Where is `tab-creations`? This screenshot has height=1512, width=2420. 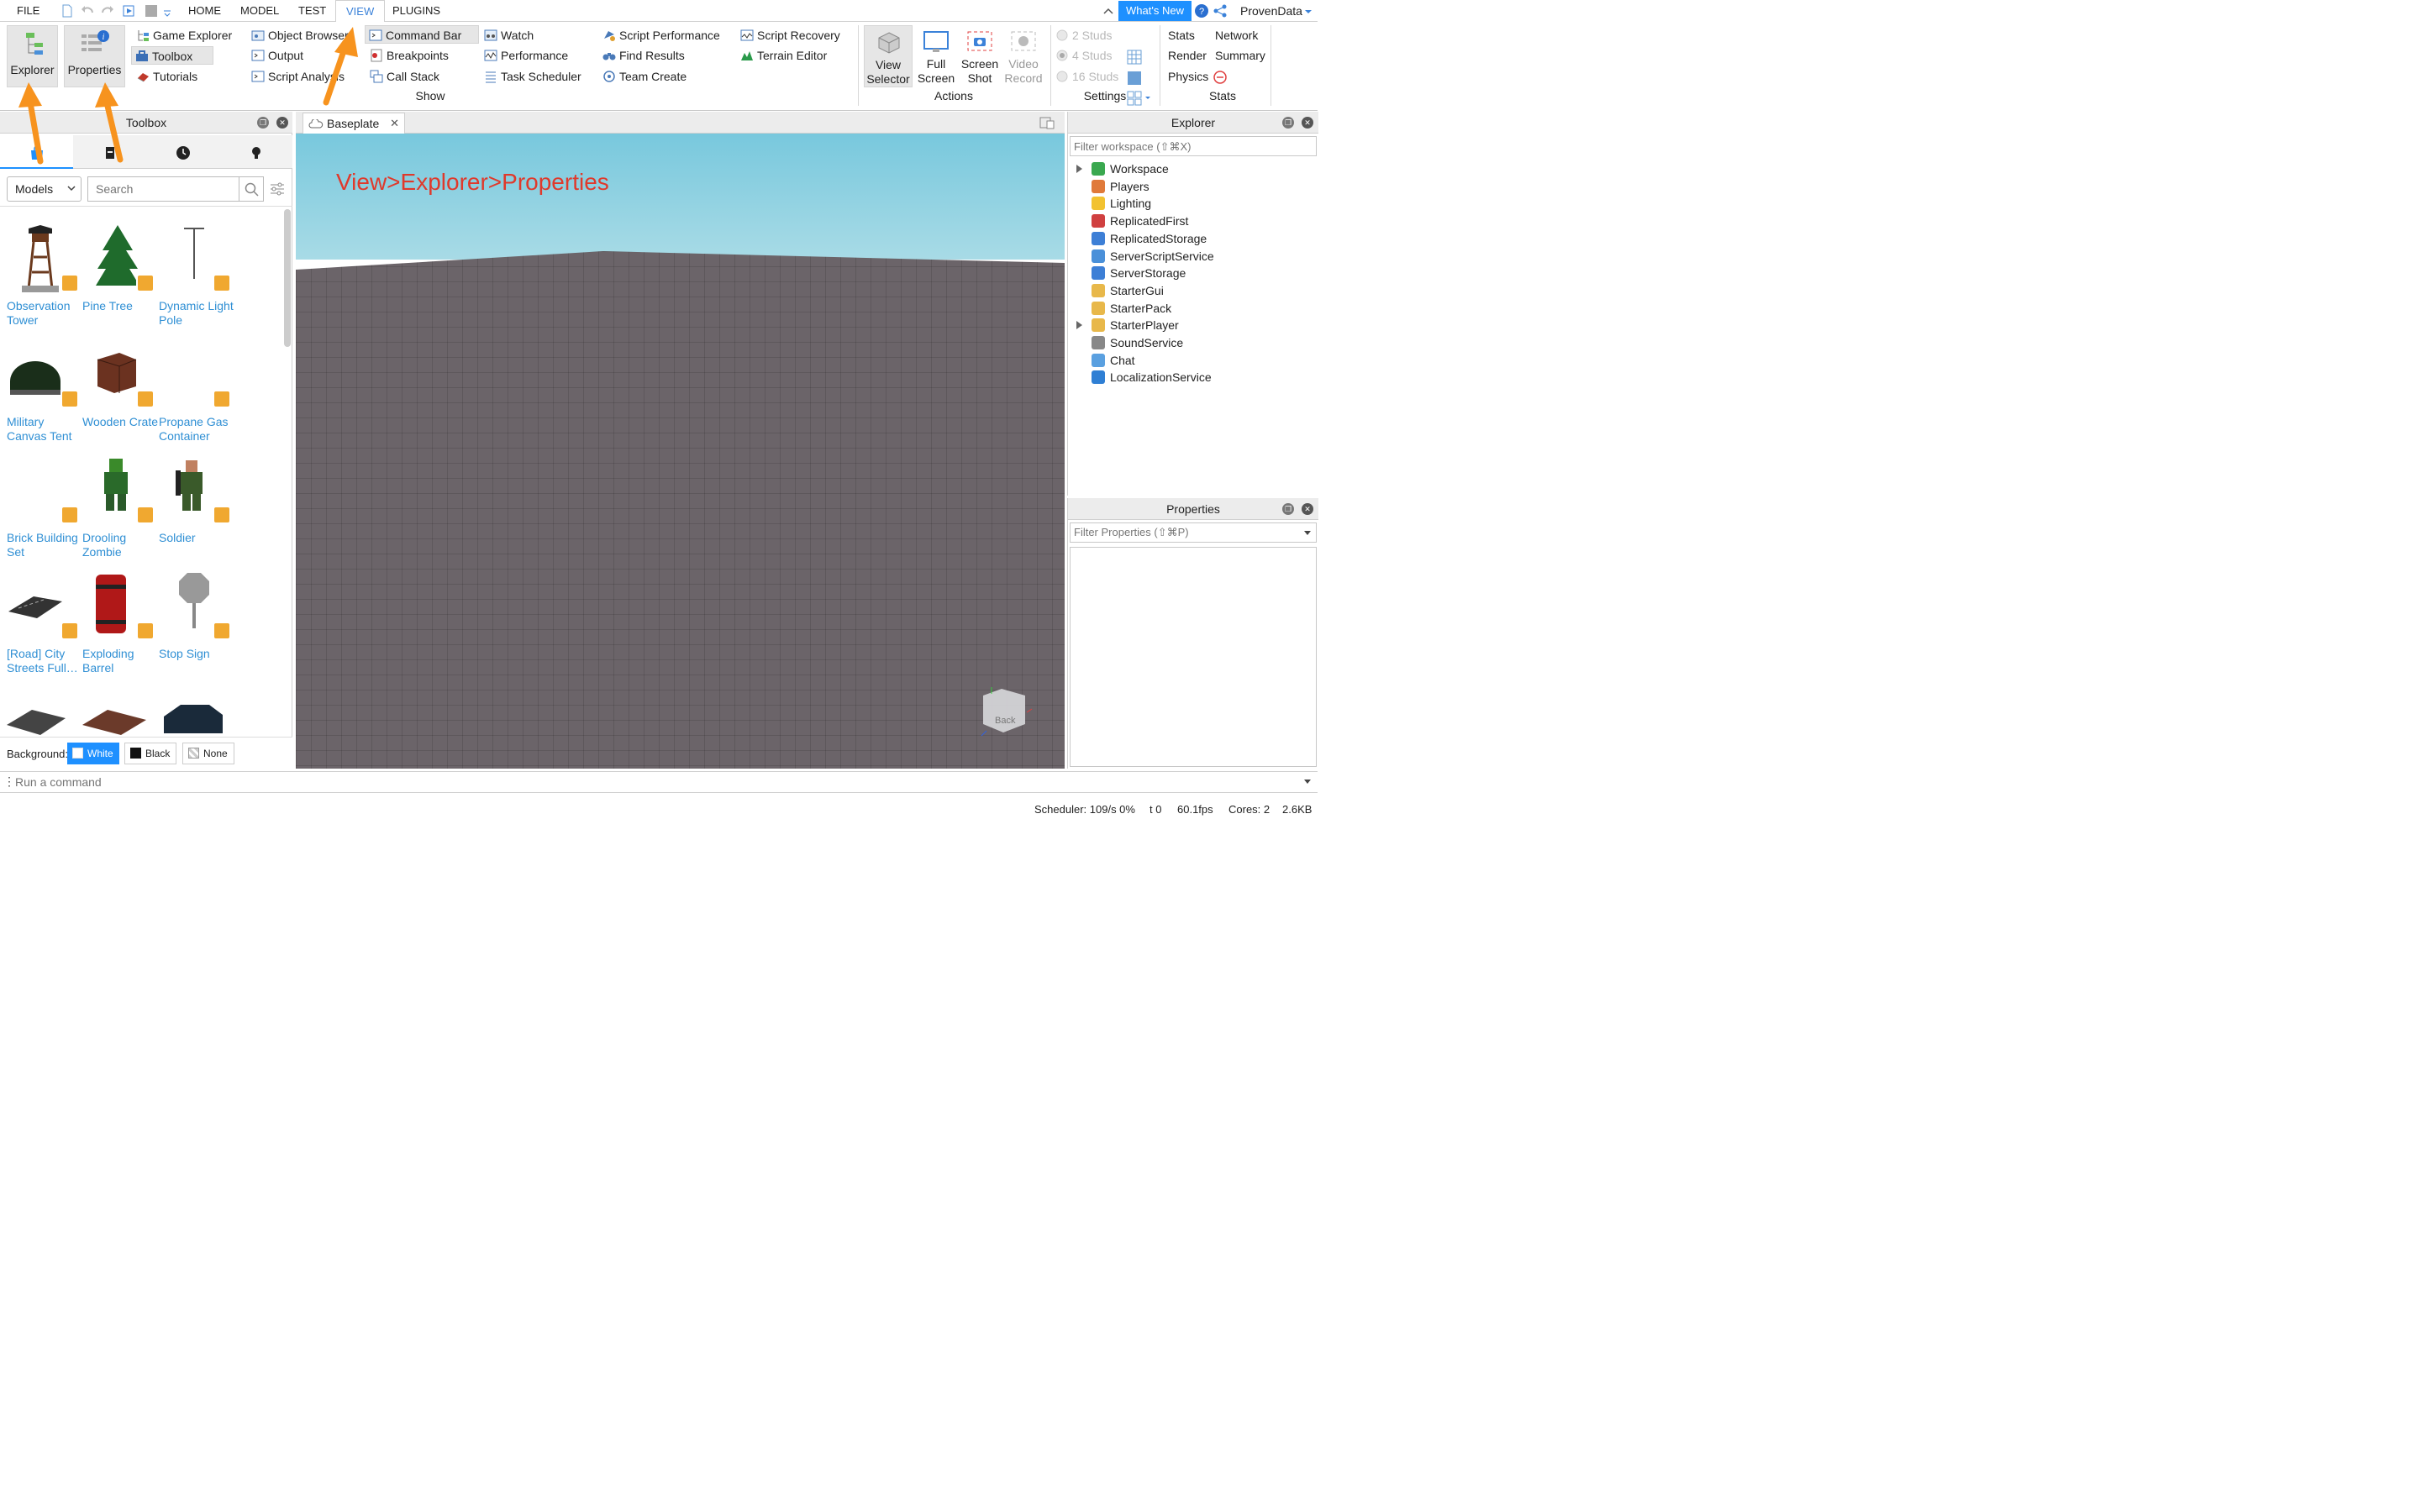 tab-creations is located at coordinates (255, 152).